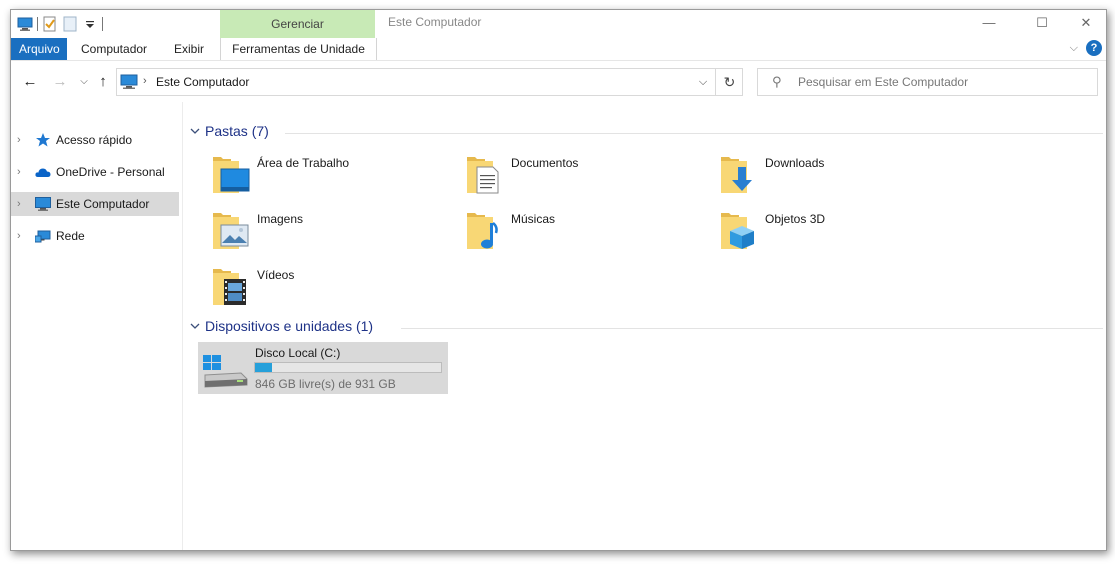  What do you see at coordinates (276, 275) in the screenshot?
I see `folder-label: Vídeos` at bounding box center [276, 275].